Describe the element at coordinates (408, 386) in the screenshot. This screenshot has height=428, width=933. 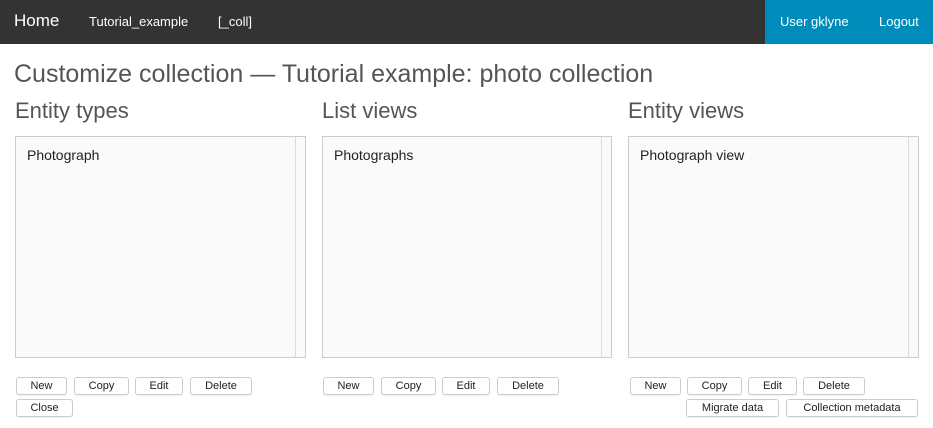
I see `list-view-copy-button: Copy` at that location.